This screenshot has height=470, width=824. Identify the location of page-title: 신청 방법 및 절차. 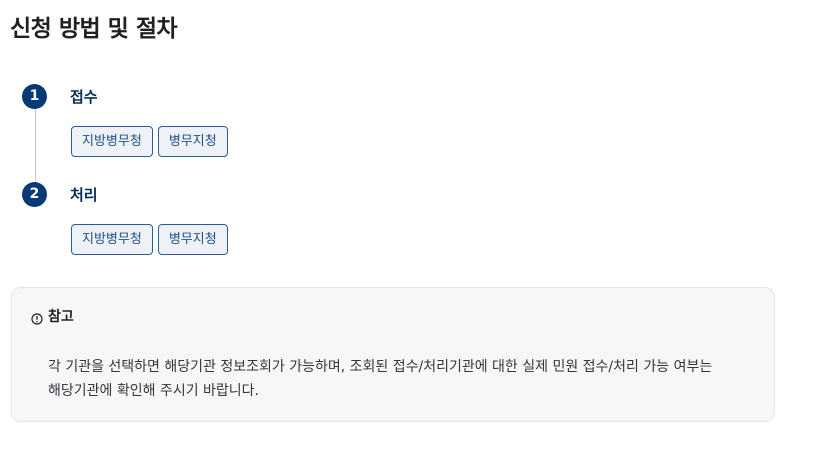
(94, 29).